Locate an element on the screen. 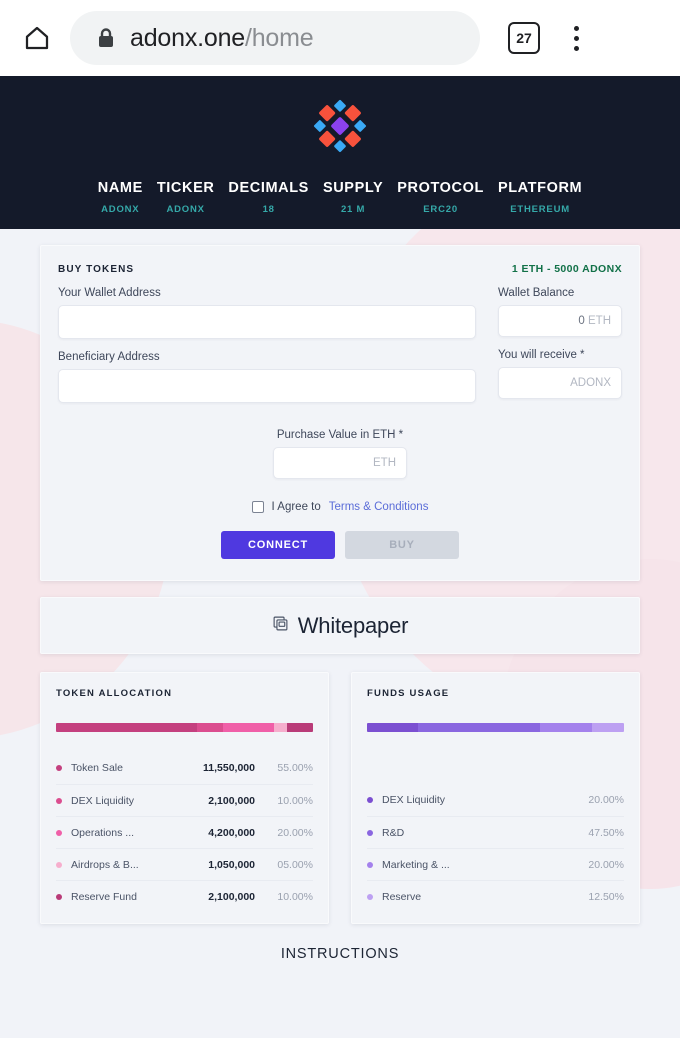  token-allocation-bar is located at coordinates (184, 727).